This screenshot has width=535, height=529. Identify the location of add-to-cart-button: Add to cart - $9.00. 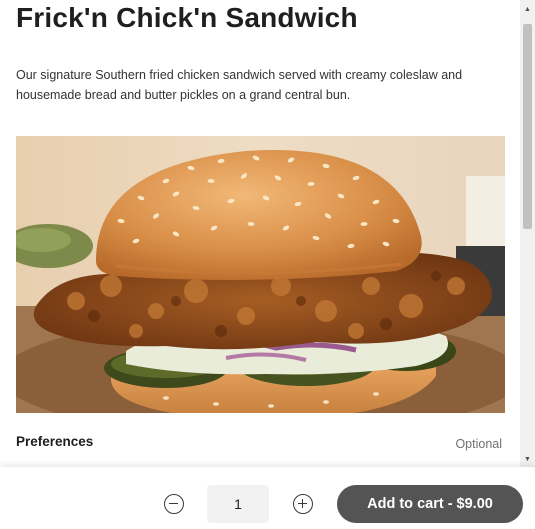
(430, 504).